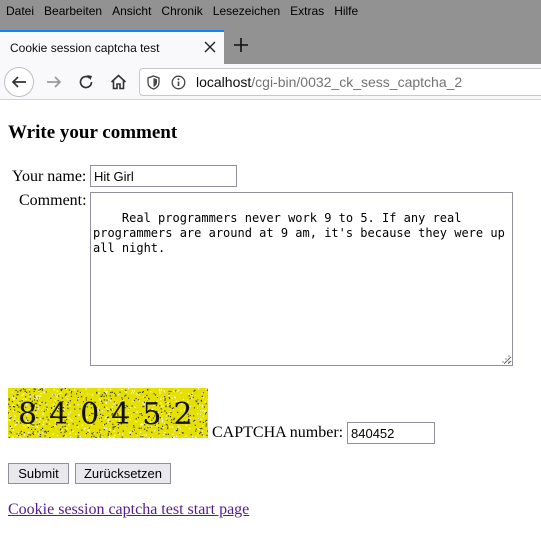 This screenshot has height=539, width=541. What do you see at coordinates (93, 132) in the screenshot?
I see `page-title: Write your comment` at bounding box center [93, 132].